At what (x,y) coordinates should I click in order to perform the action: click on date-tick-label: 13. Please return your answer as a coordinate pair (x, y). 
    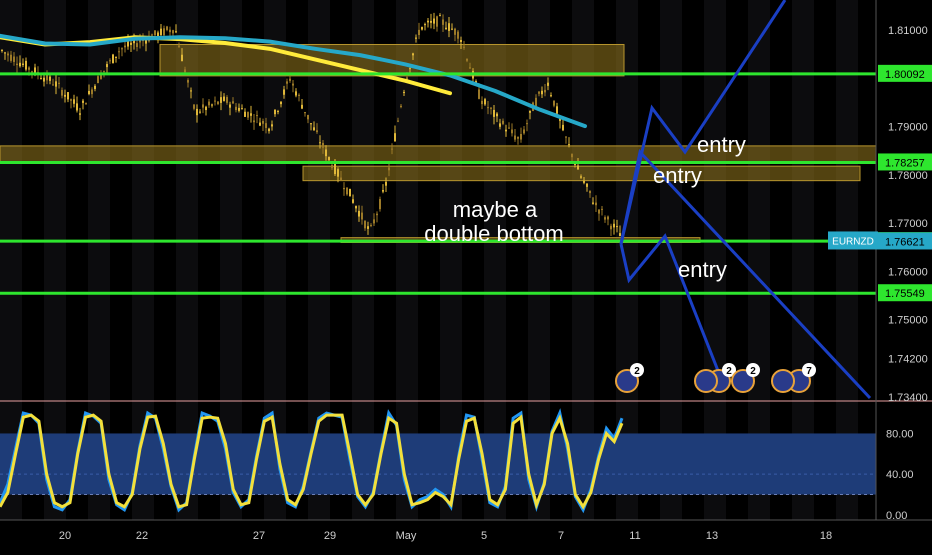
    Looking at the image, I should click on (712, 536).